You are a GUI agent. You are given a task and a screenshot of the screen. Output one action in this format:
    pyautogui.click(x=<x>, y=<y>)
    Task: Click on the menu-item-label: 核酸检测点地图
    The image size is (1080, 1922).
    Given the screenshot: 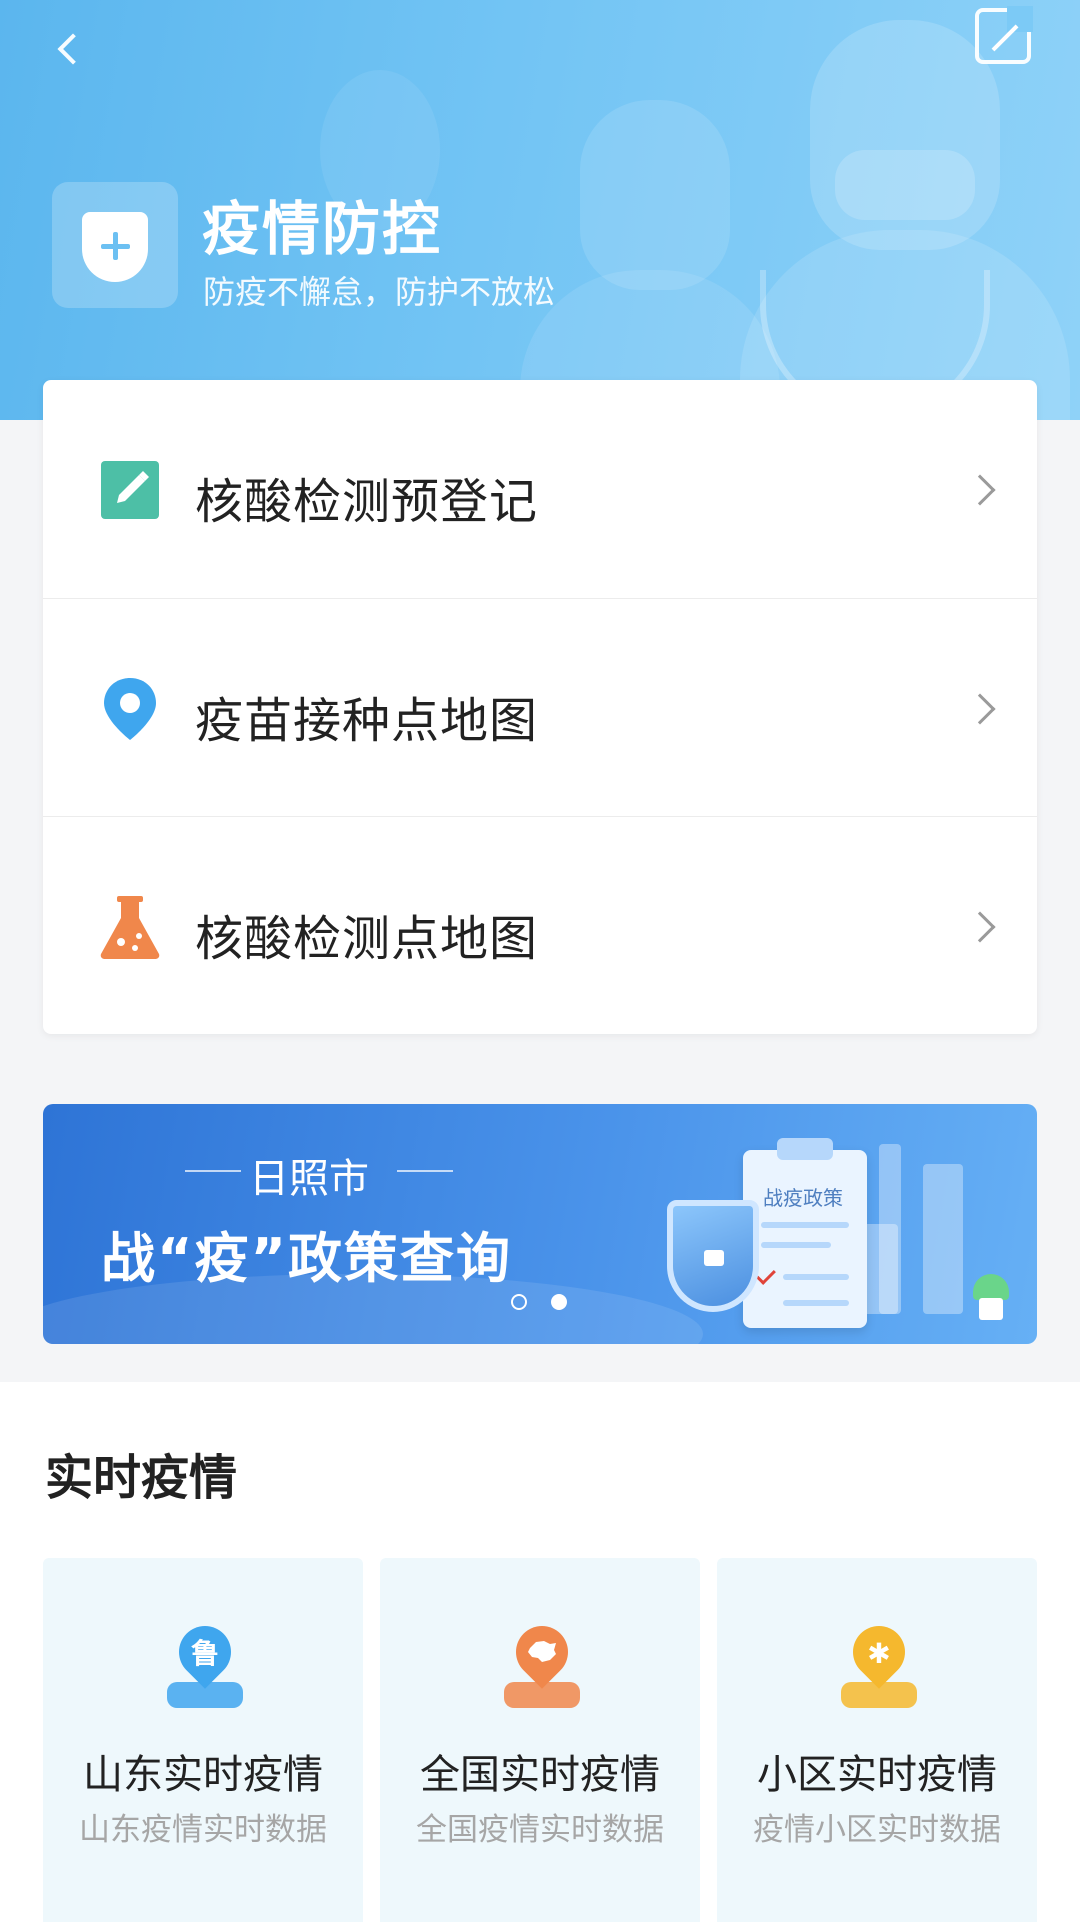 What is the action you would take?
    pyautogui.click(x=367, y=939)
    